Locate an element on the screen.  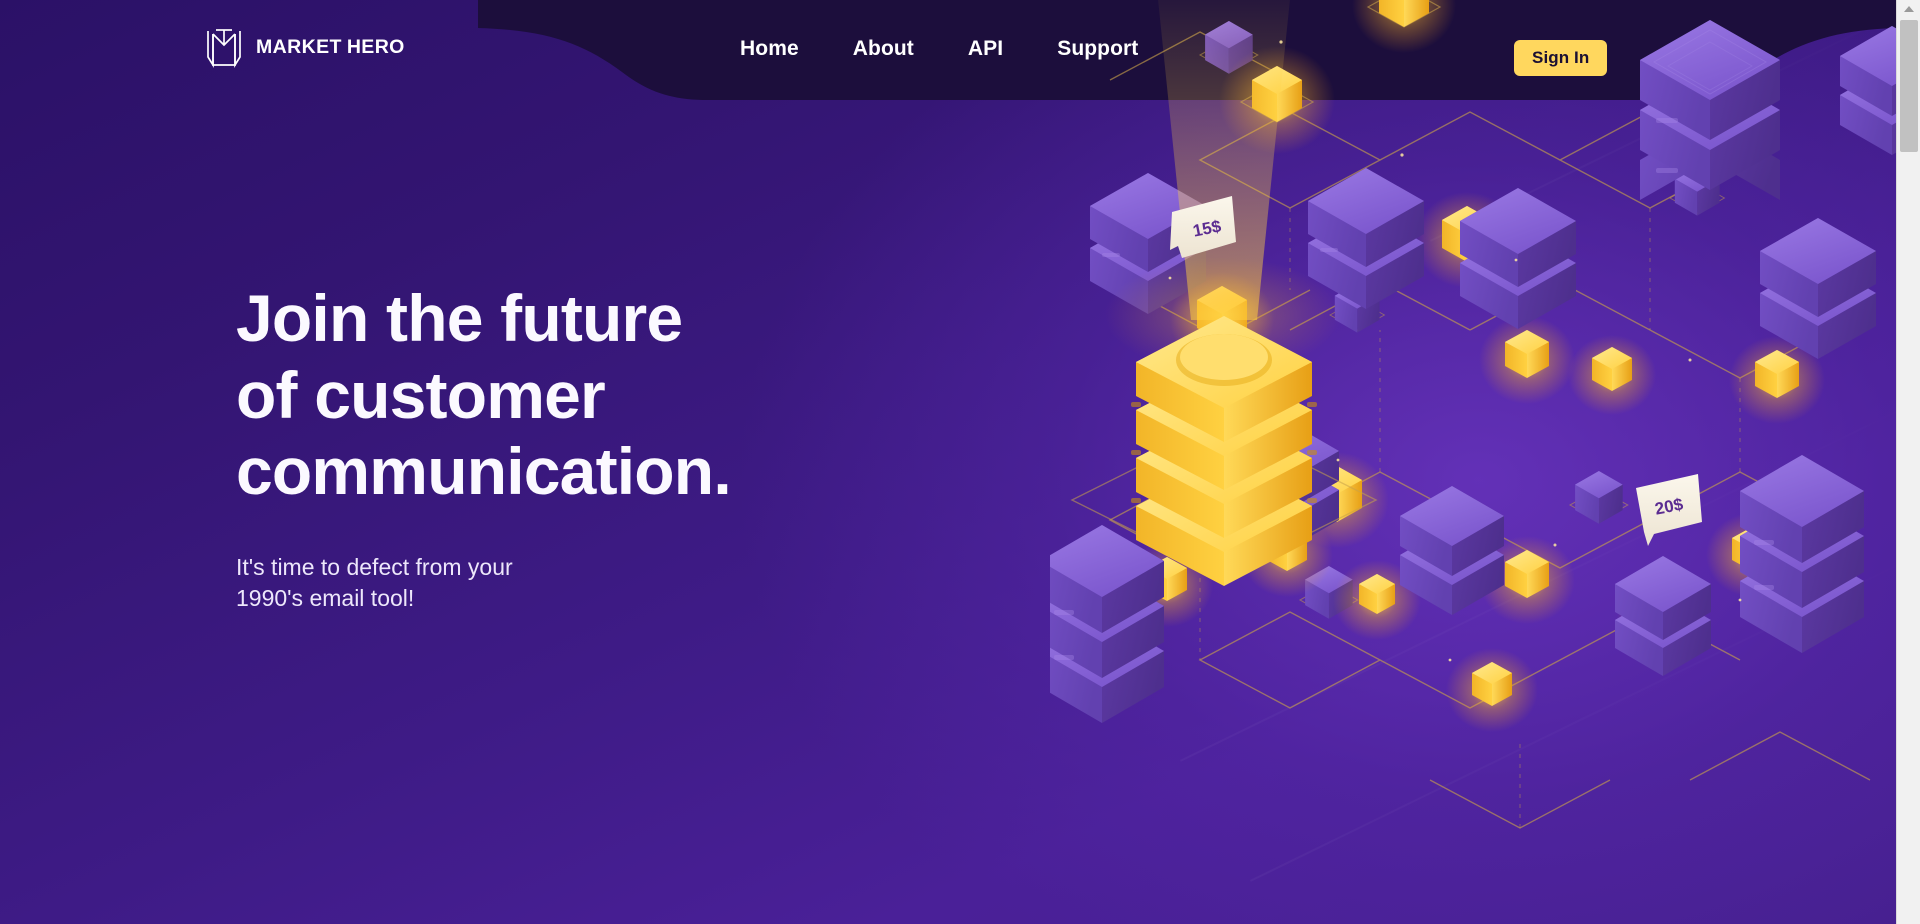
nav-link-api: API is located at coordinates (985, 48).